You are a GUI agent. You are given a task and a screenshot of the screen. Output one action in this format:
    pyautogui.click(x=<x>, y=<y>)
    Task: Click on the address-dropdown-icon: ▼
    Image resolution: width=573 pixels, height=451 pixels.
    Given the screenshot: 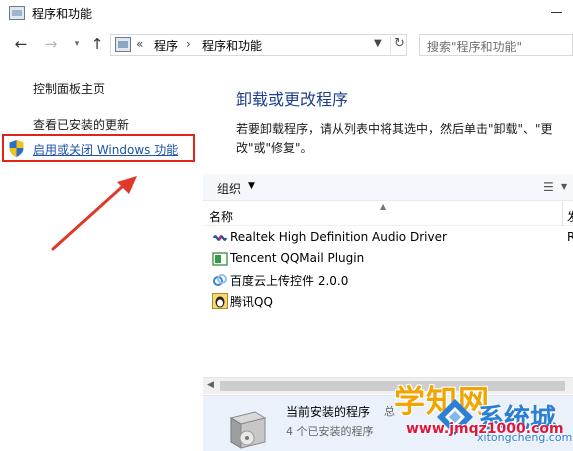 What is the action you would take?
    pyautogui.click(x=378, y=43)
    